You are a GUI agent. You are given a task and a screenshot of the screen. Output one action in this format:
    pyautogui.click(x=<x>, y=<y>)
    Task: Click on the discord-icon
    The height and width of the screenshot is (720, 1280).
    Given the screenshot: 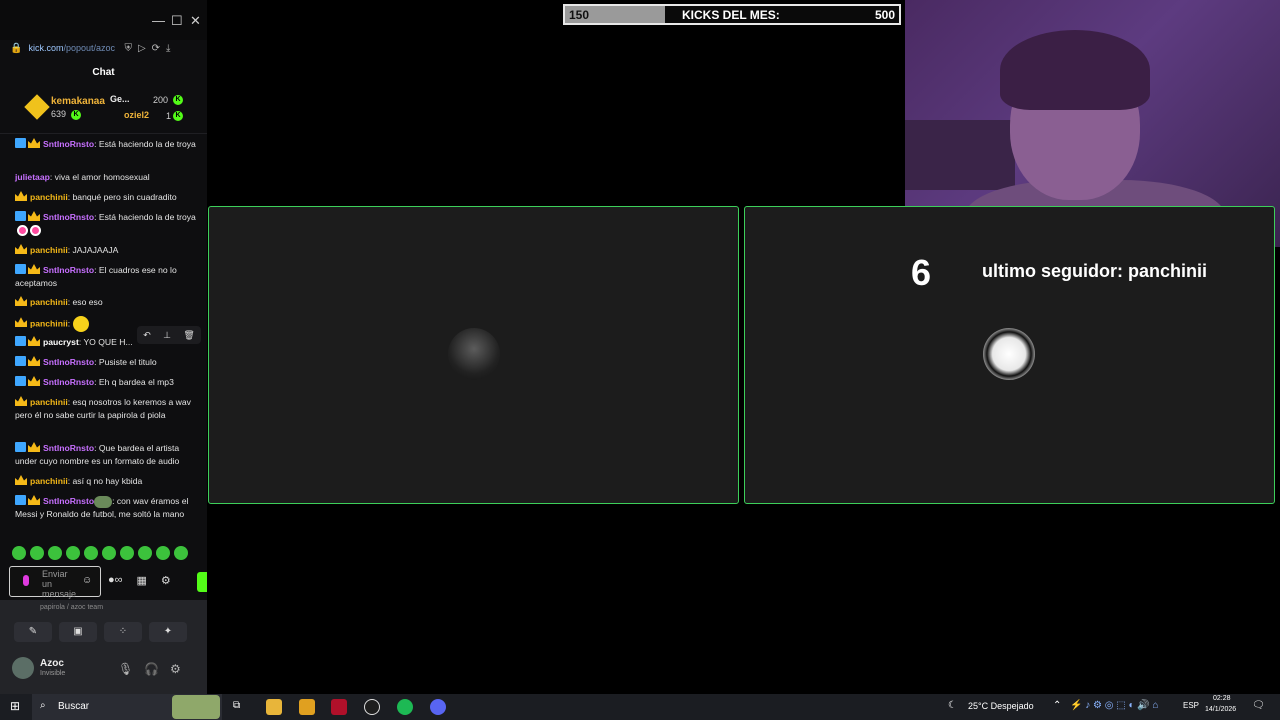 What is the action you would take?
    pyautogui.click(x=438, y=707)
    